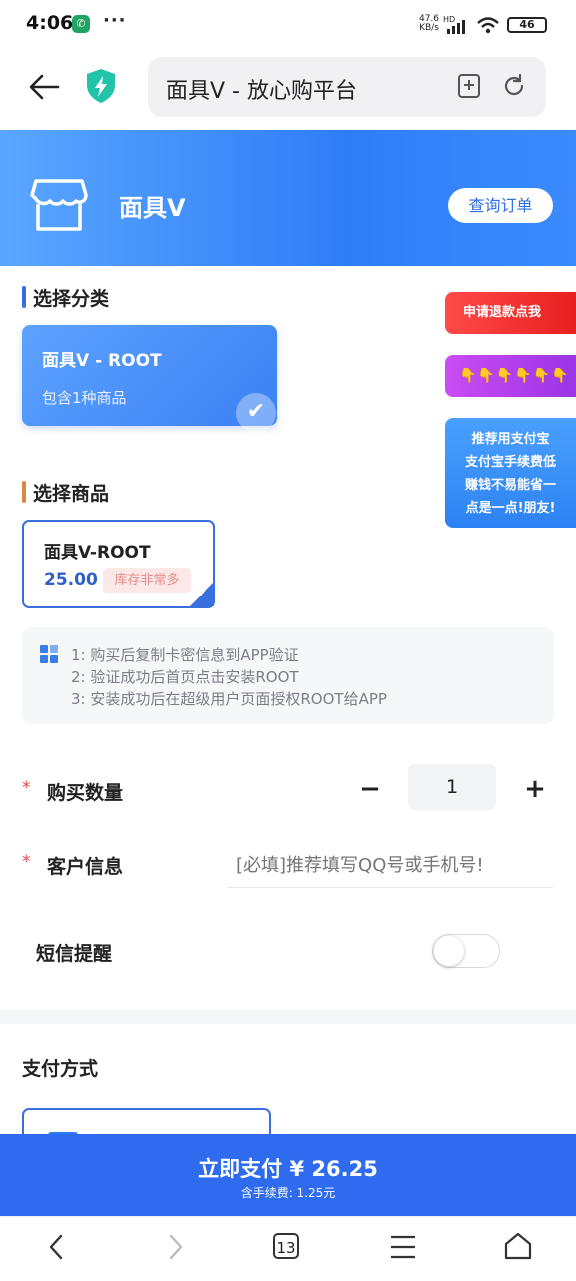 This screenshot has width=576, height=1281. What do you see at coordinates (74, 954) in the screenshot?
I see `sms-reminder-label: 短信提醒` at bounding box center [74, 954].